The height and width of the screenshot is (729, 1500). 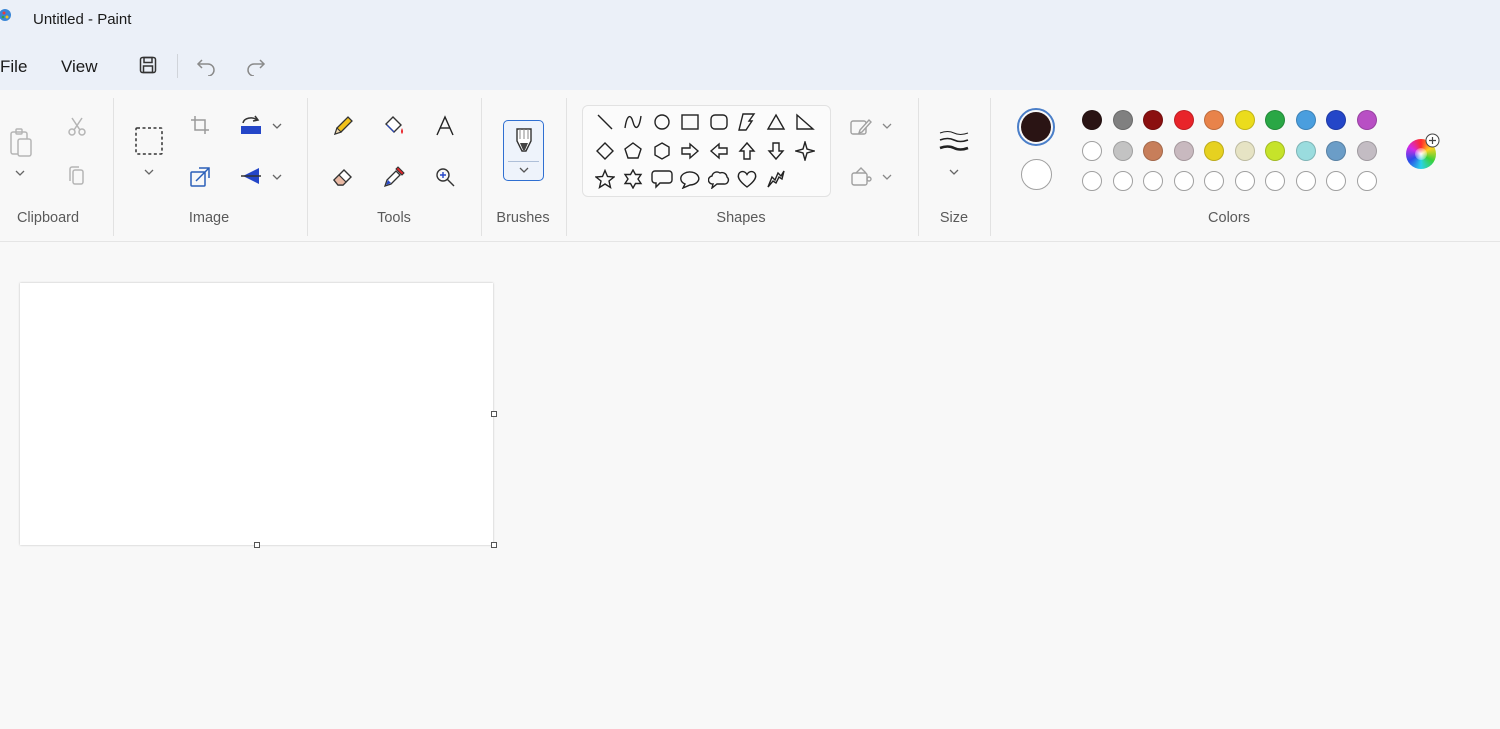 I want to click on save-icon, so click(x=148, y=65).